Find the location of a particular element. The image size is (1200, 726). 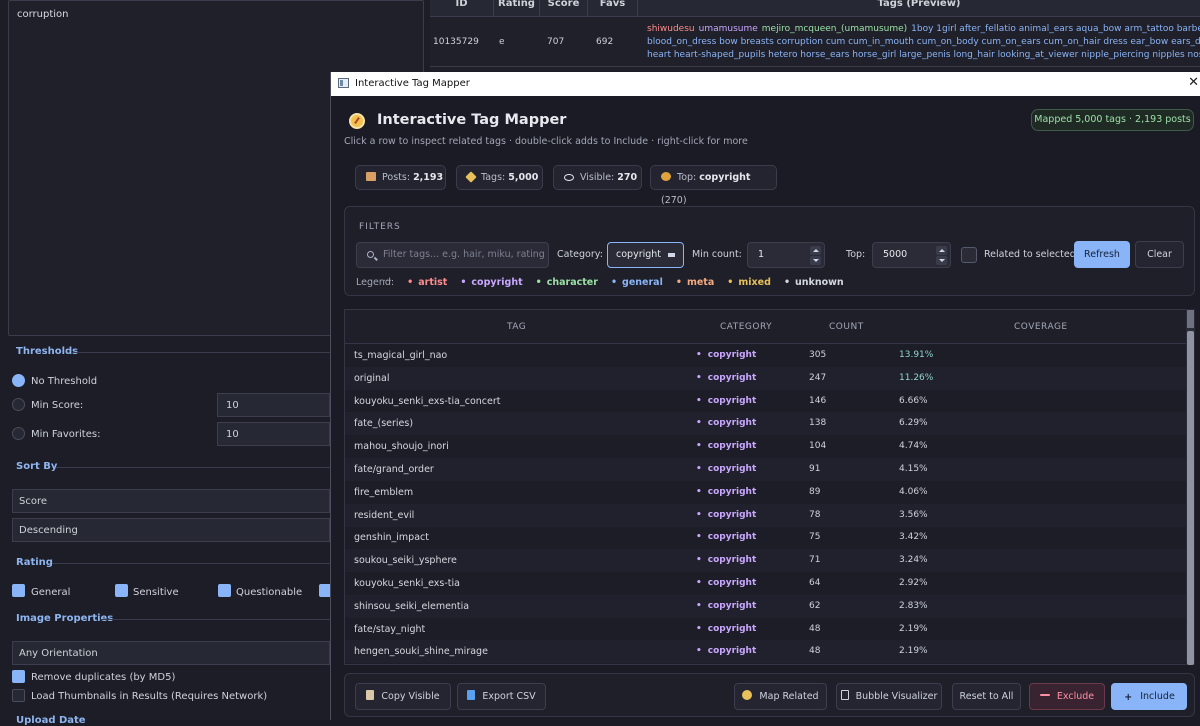

table-row: ts_magical_girl_nao copyright 305 13.91% is located at coordinates (765, 355).